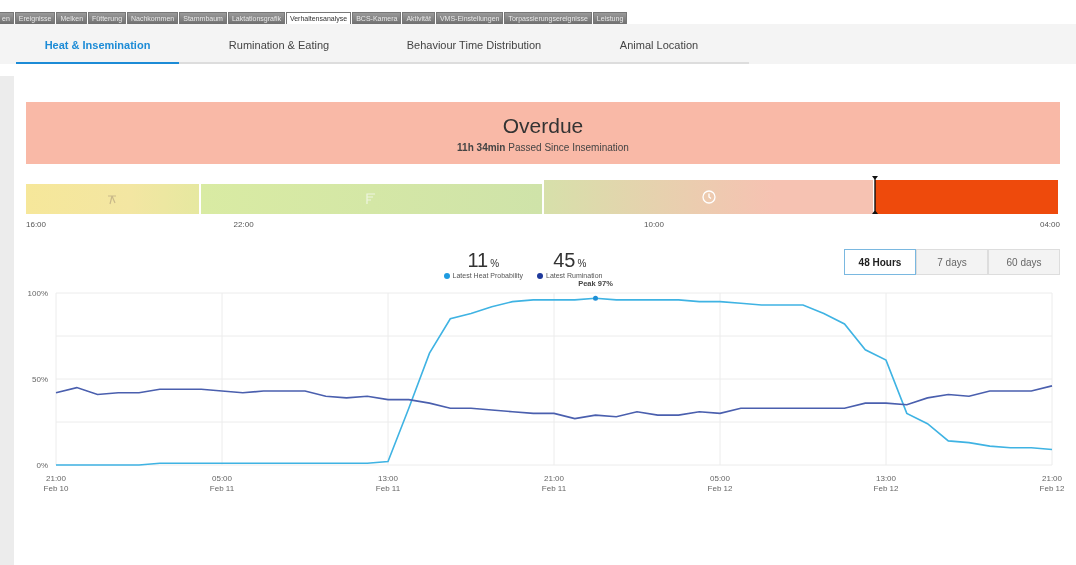 This screenshot has width=1076, height=565. Describe the element at coordinates (56, 483) in the screenshot. I see `x-axis-label: 21:00 Feb 10` at that location.